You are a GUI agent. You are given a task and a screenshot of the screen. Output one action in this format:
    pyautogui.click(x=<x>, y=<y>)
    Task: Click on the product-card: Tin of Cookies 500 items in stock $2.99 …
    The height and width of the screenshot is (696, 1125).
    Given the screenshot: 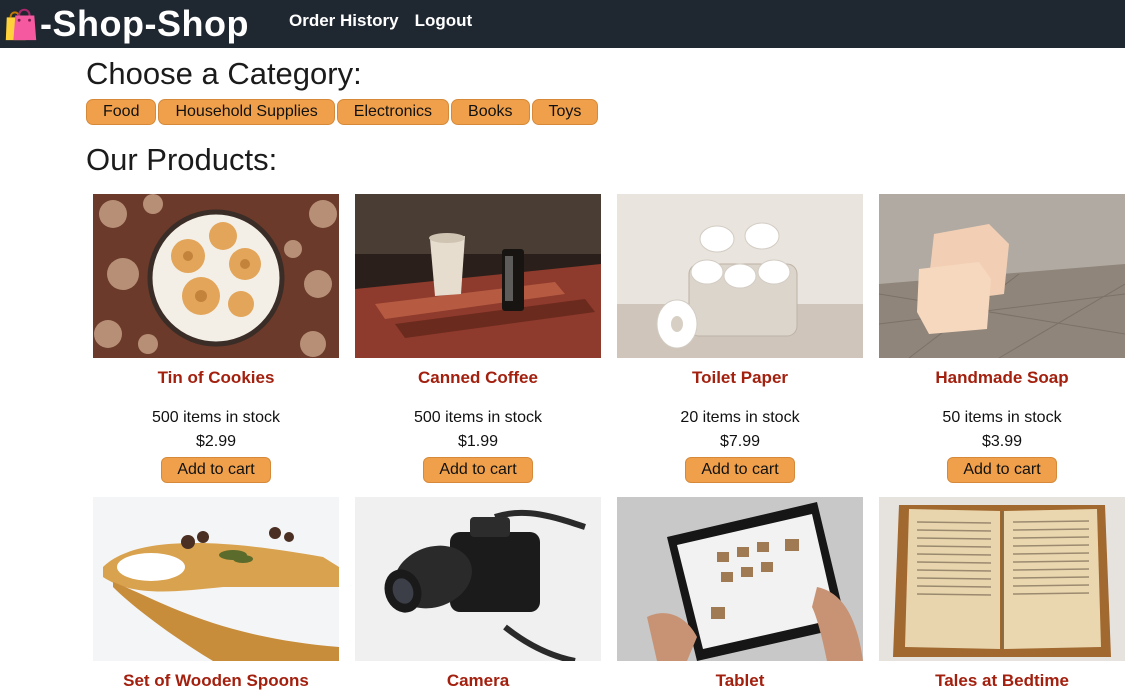 What is the action you would take?
    pyautogui.click(x=216, y=338)
    